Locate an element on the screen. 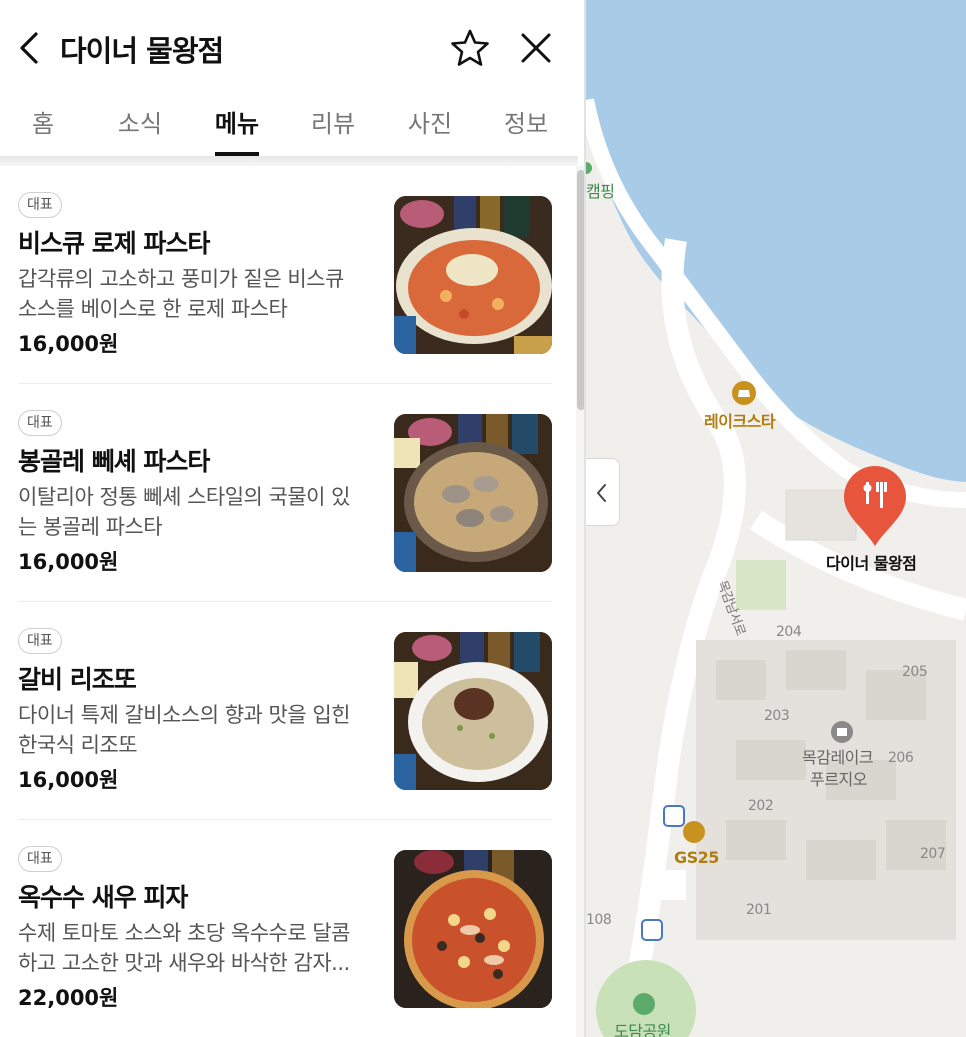 The width and height of the screenshot is (966, 1037). favorite-button is located at coordinates (470, 48).